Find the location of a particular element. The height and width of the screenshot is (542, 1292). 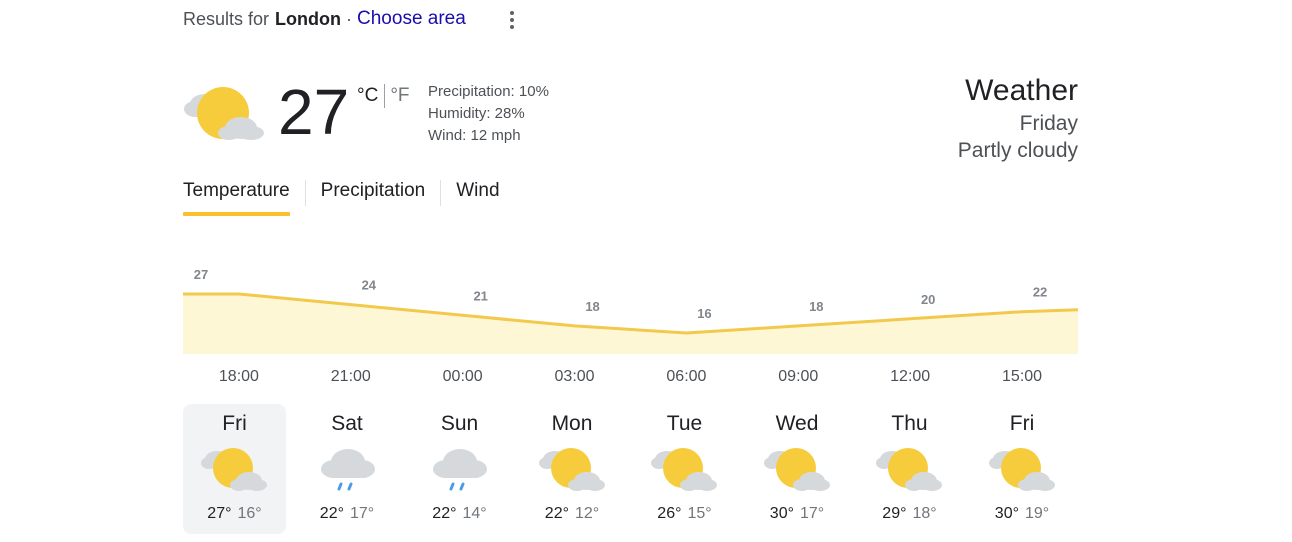

unit-toggle: °C °F is located at coordinates (383, 96).